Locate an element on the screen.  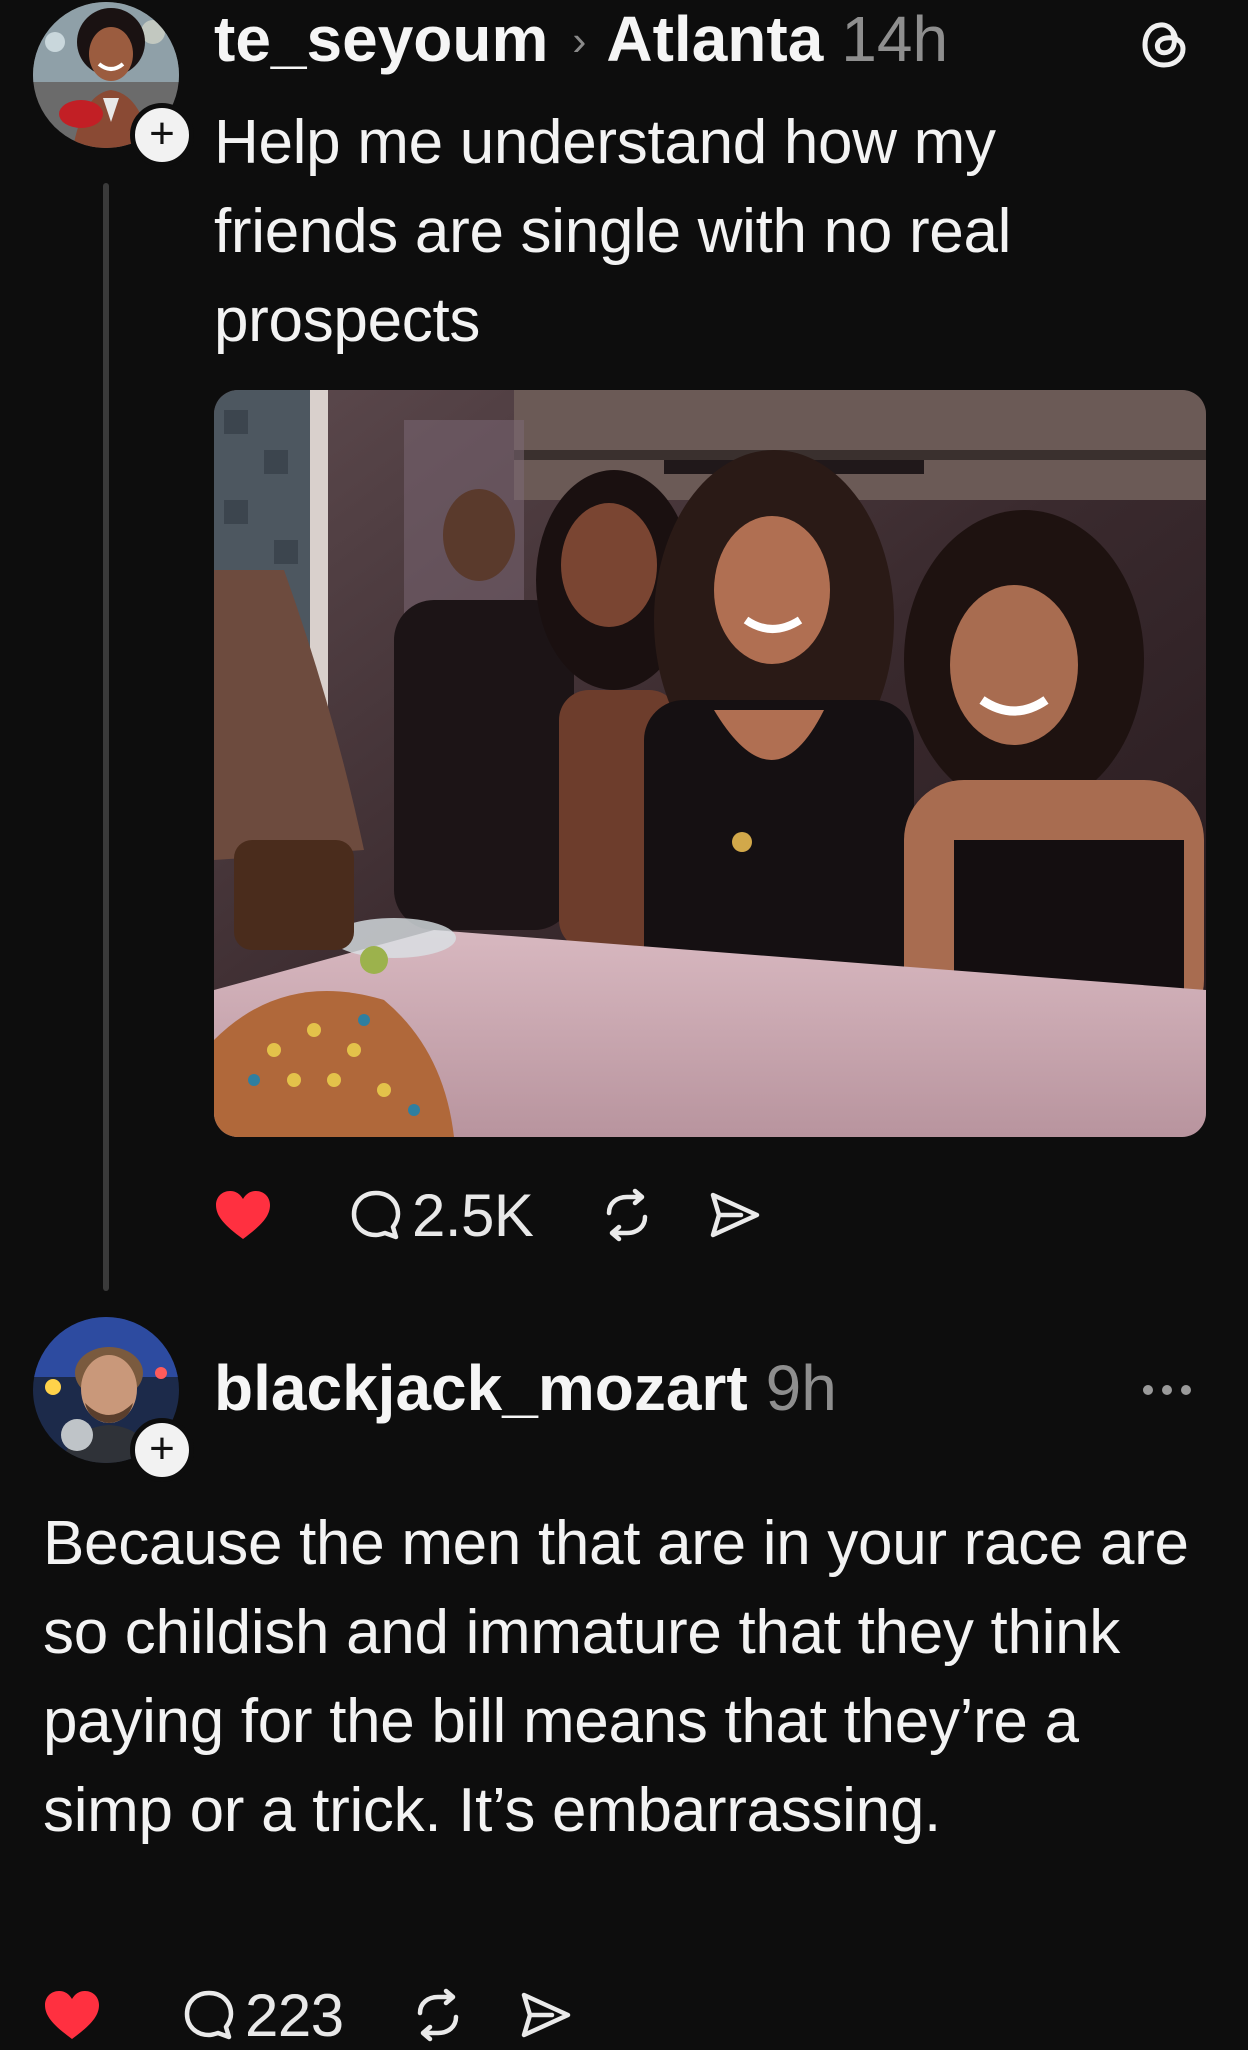
reply-button: 2.5K is located at coordinates (441, 1215).